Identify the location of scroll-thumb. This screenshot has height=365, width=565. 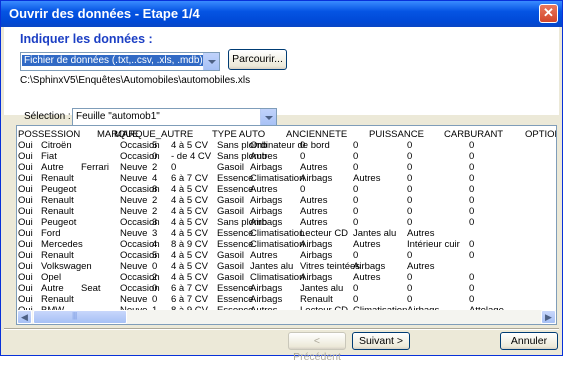
(80, 317).